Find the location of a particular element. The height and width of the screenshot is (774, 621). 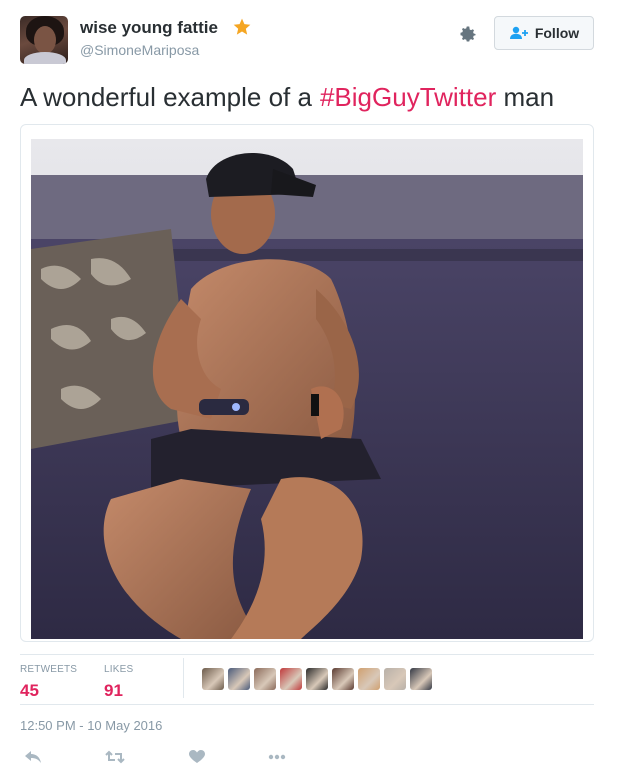

gear-icon is located at coordinates (468, 34).